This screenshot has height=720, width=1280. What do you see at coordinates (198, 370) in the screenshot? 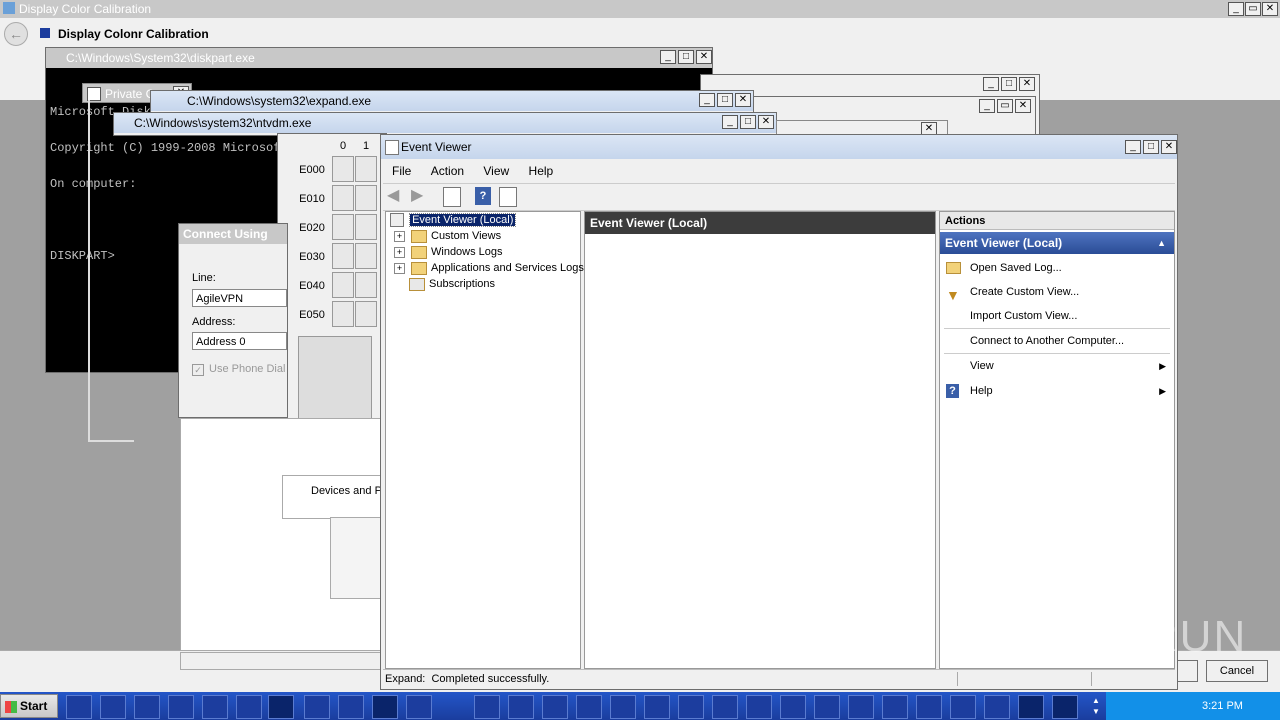
I see `use-phone-checkbox: ✓` at bounding box center [198, 370].